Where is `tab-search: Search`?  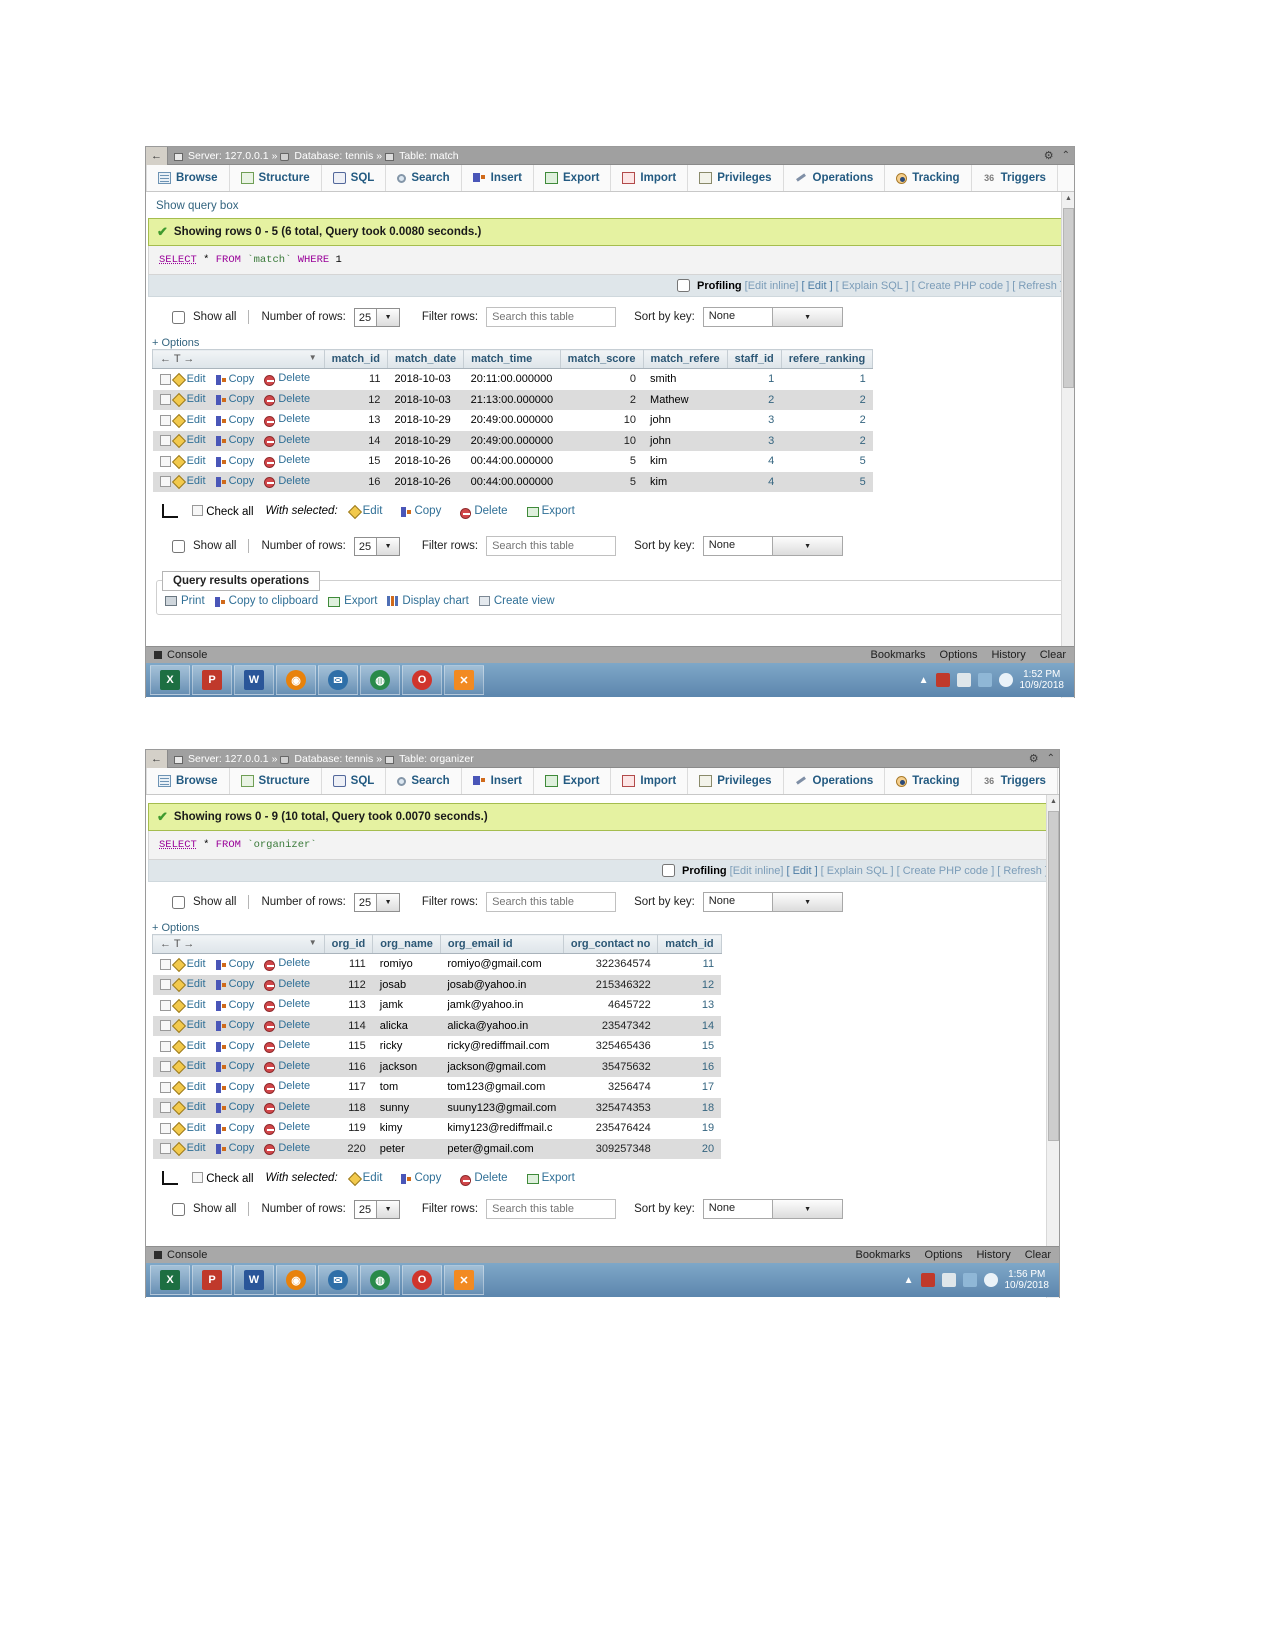 tab-search: Search is located at coordinates (424, 781).